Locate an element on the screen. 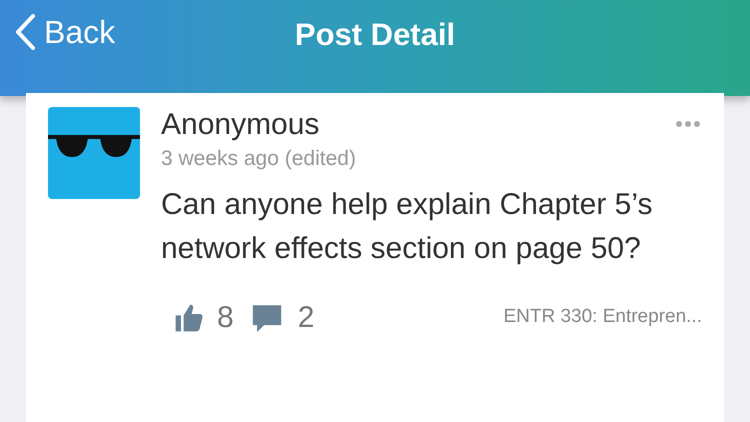 Image resolution: width=750 pixels, height=422 pixels. back-button: Back is located at coordinates (65, 32).